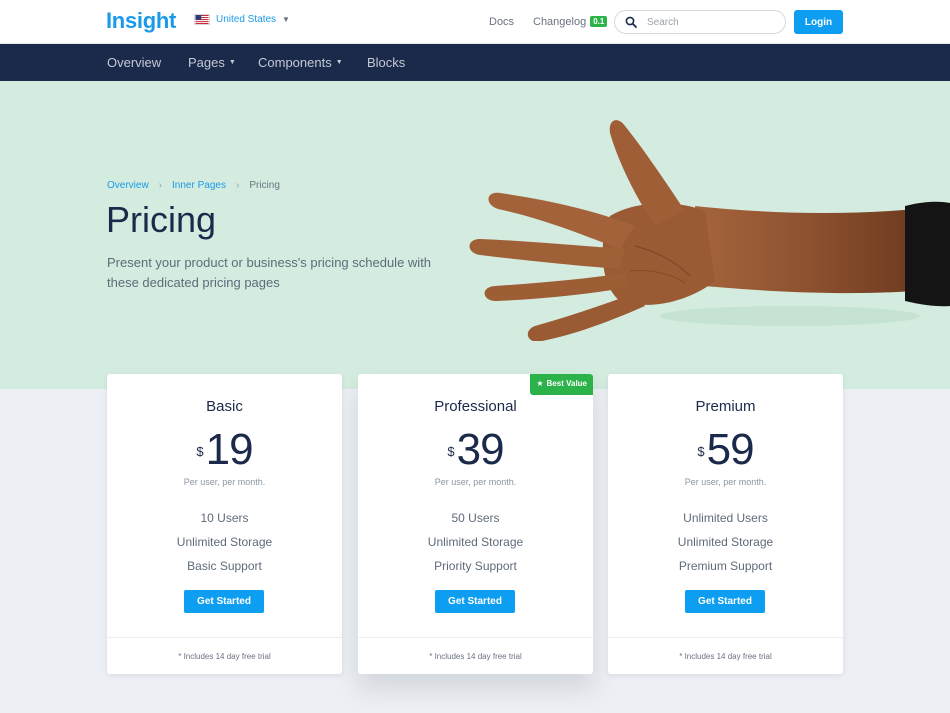 The width and height of the screenshot is (950, 713). I want to click on plan-name: Professional, so click(475, 406).